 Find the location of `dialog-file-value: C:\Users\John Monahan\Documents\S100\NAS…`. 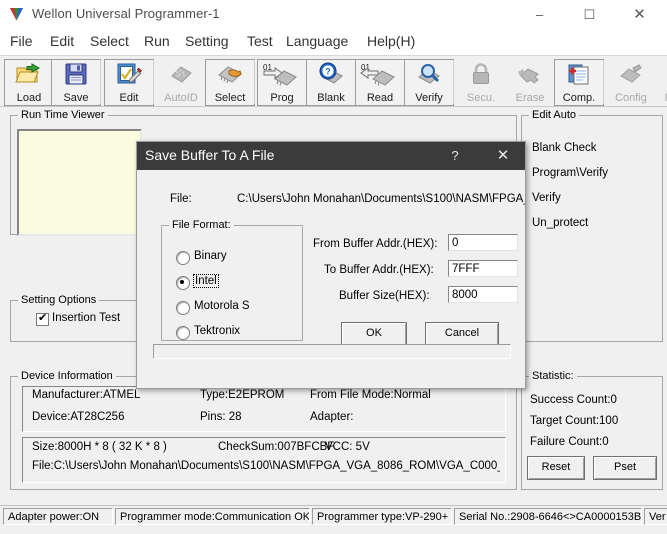

dialog-file-value: C:\Users\John Monahan\Documents\S100\NAS… is located at coordinates (381, 199).